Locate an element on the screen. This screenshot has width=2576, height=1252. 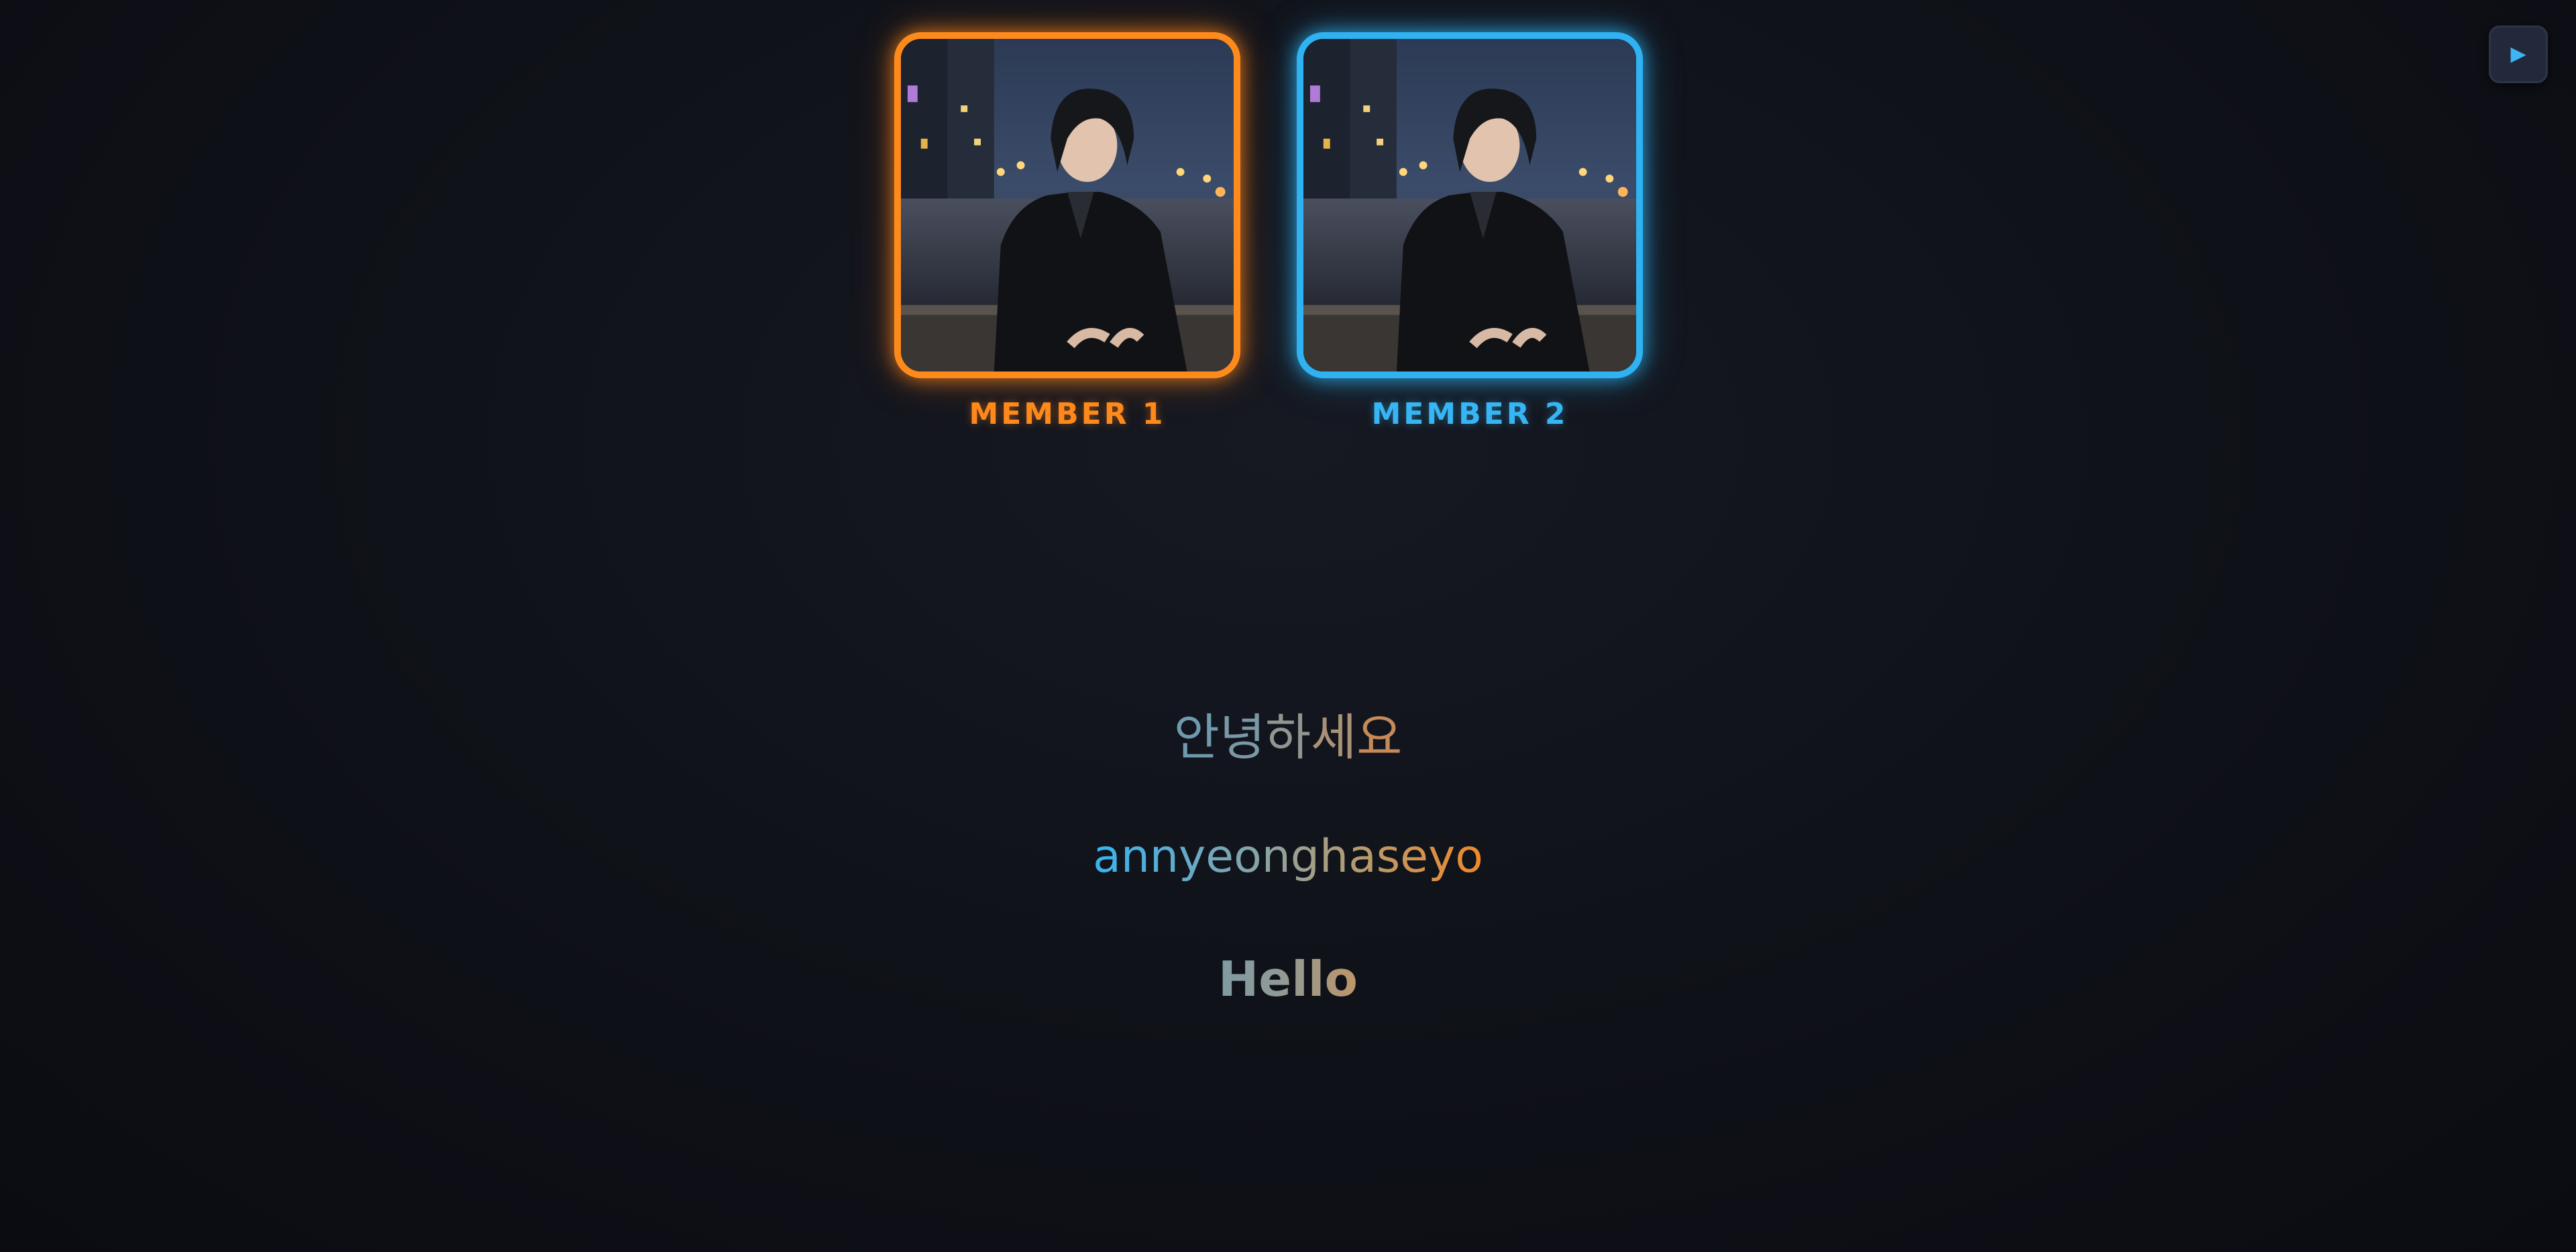
korean-phrase: 안녕하세요 is located at coordinates (1288, 733).